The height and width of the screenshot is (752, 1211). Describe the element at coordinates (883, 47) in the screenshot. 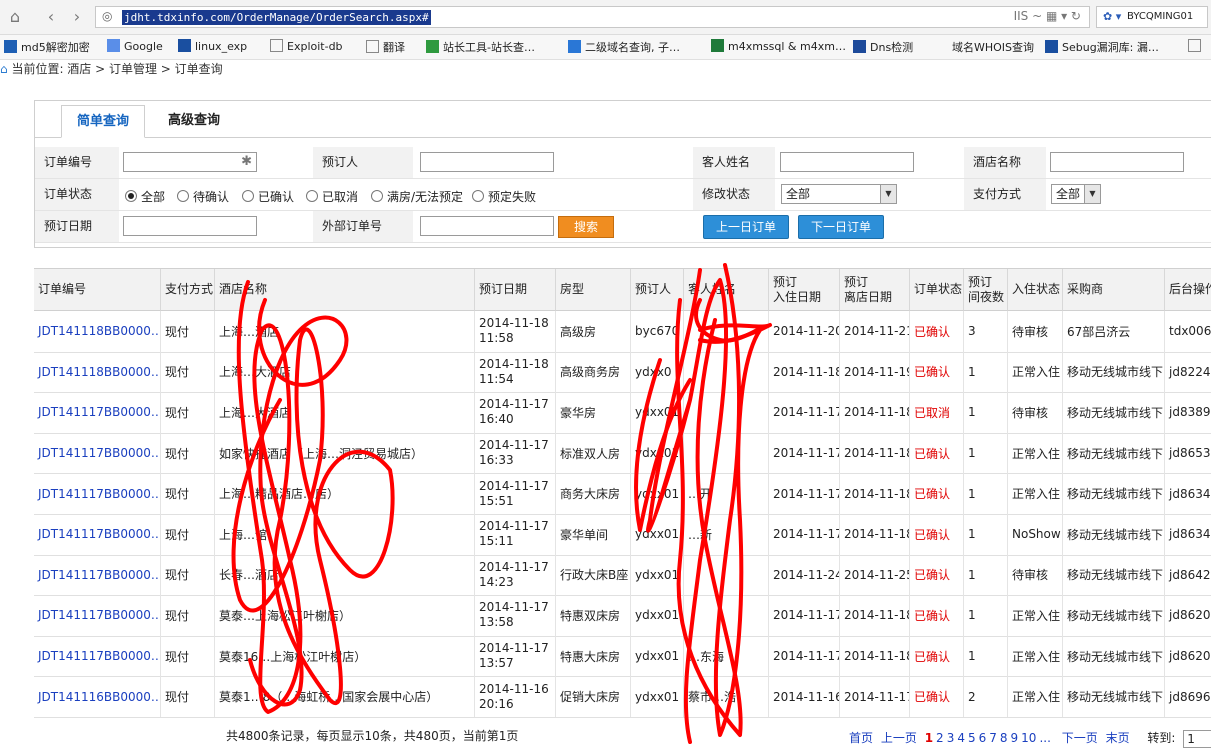

I see `bookmark-item: Dns检测` at that location.